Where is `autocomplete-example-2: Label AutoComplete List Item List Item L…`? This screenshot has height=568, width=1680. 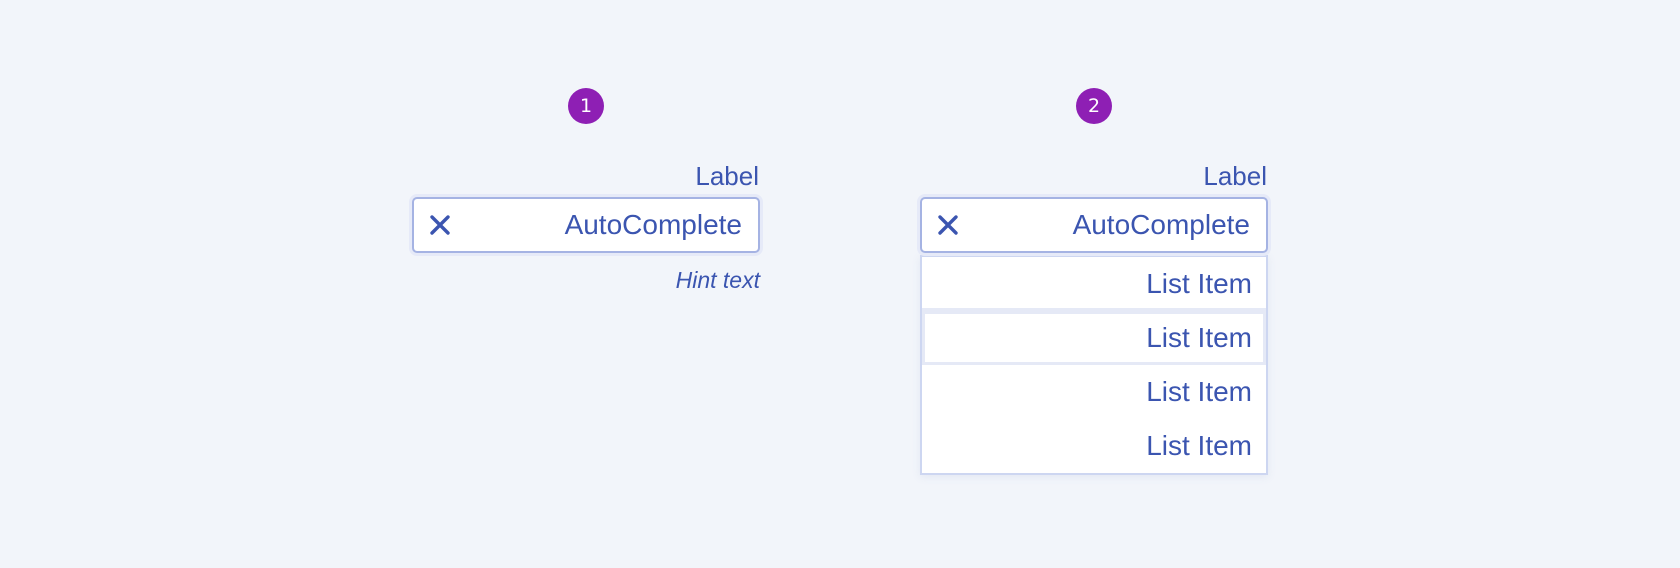
autocomplete-example-2: Label AutoComplete List Item List Item L… is located at coordinates (1094, 316).